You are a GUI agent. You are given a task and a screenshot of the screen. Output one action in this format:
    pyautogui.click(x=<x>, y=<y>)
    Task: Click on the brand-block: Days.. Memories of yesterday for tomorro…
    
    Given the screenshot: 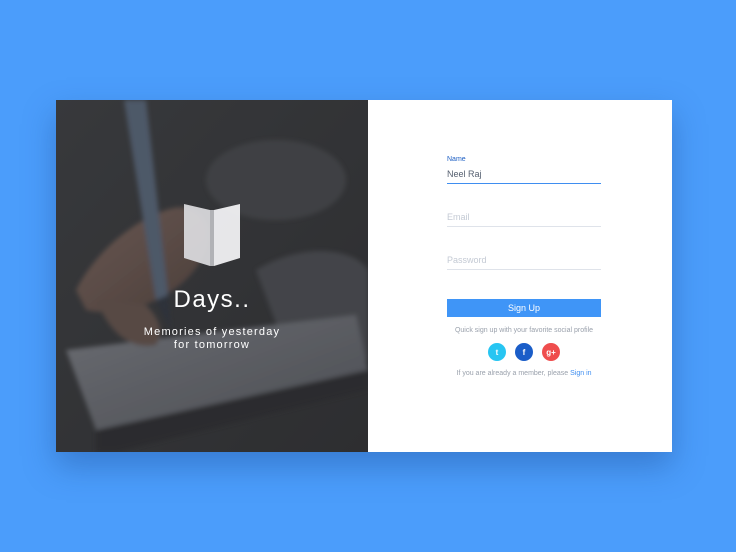 What is the action you would take?
    pyautogui.click(x=212, y=276)
    